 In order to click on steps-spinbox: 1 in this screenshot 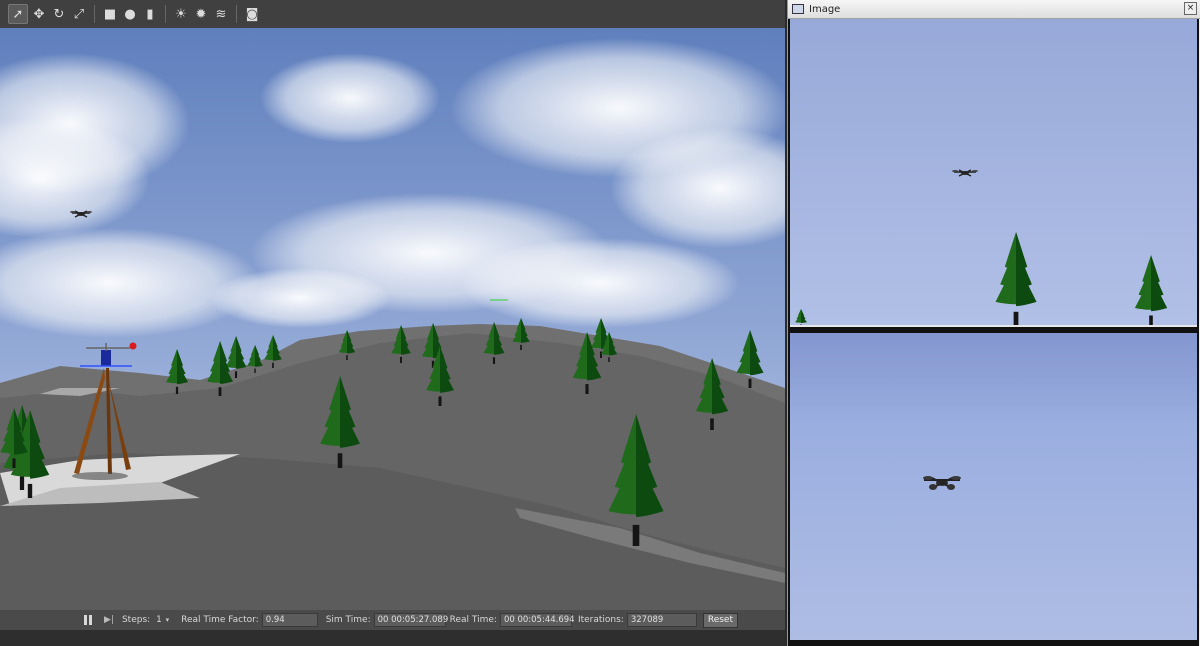, I will do `click(158, 620)`.